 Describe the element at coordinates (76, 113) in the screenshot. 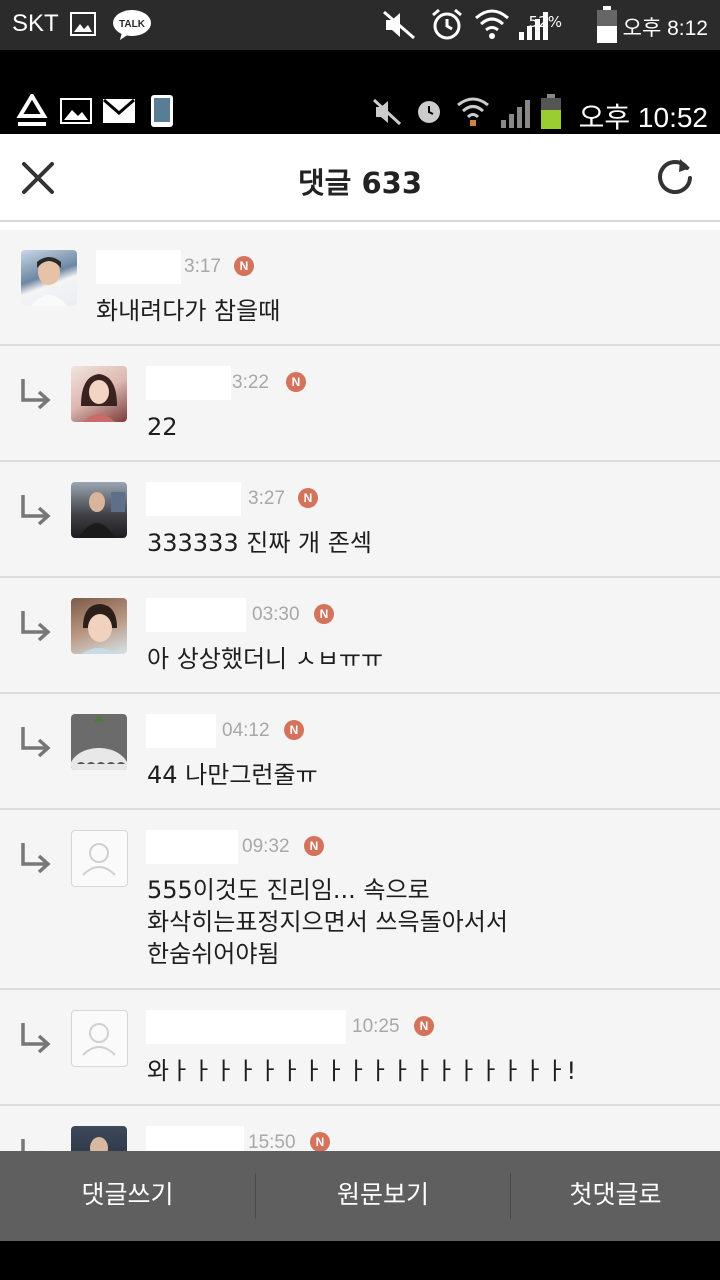

I see `image-icon` at that location.